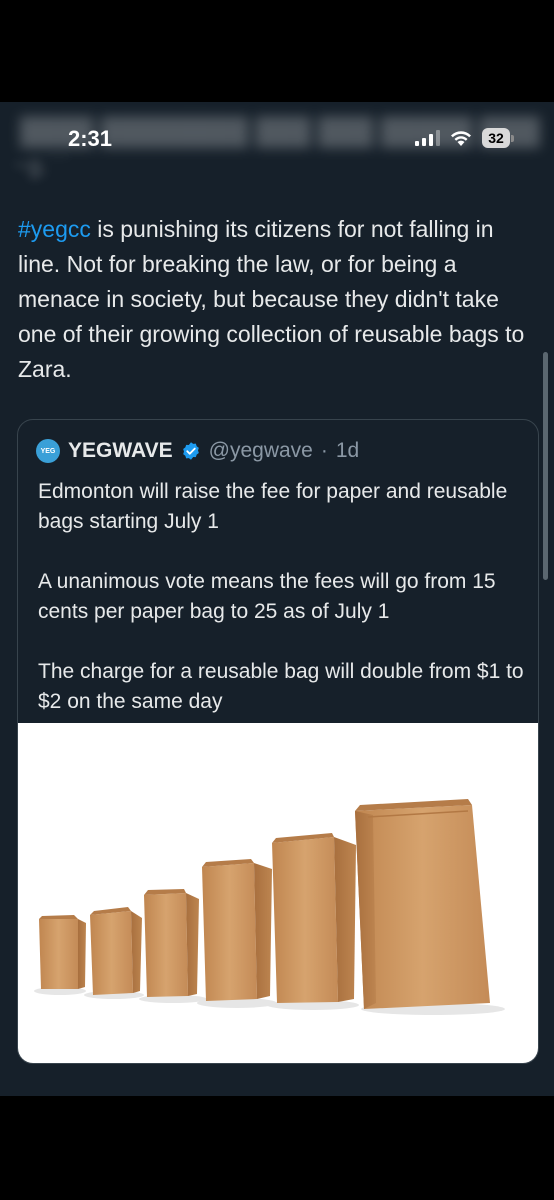 This screenshot has width=554, height=1200. I want to click on status-icons: 32, so click(464, 138).